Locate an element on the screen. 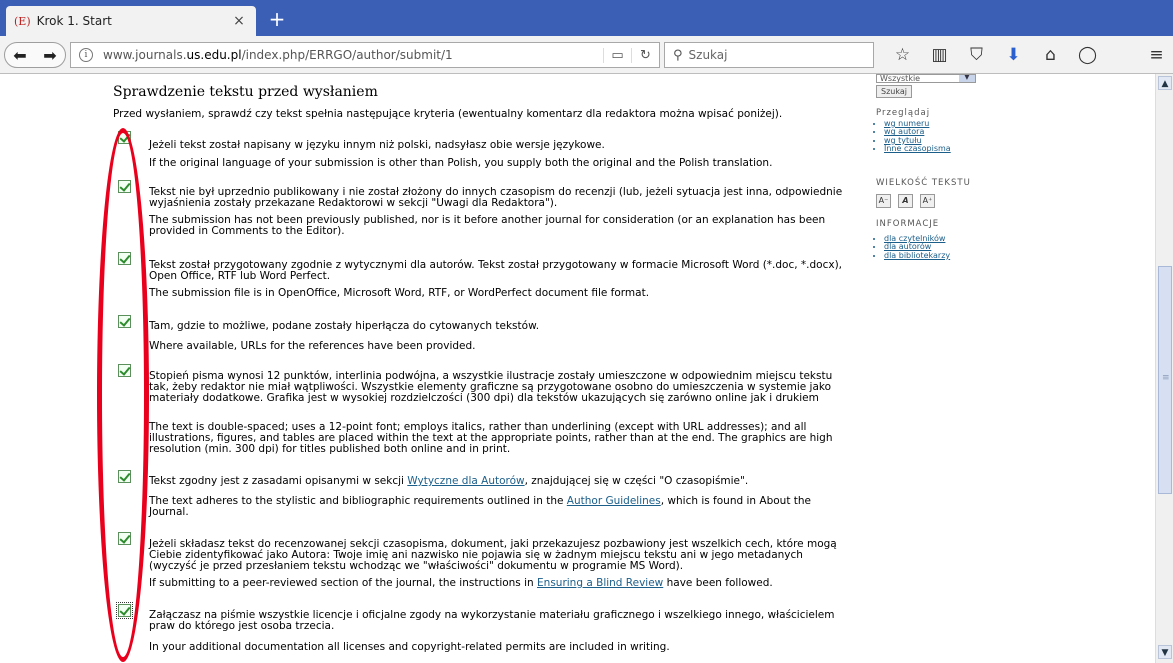 This screenshot has height=663, width=1173. tab-strip: (E) Krok 1. Start × + is located at coordinates (586, 18).